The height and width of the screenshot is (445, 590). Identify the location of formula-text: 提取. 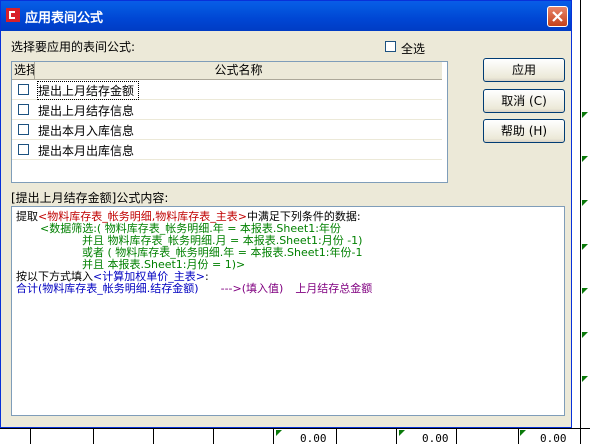
(27, 216).